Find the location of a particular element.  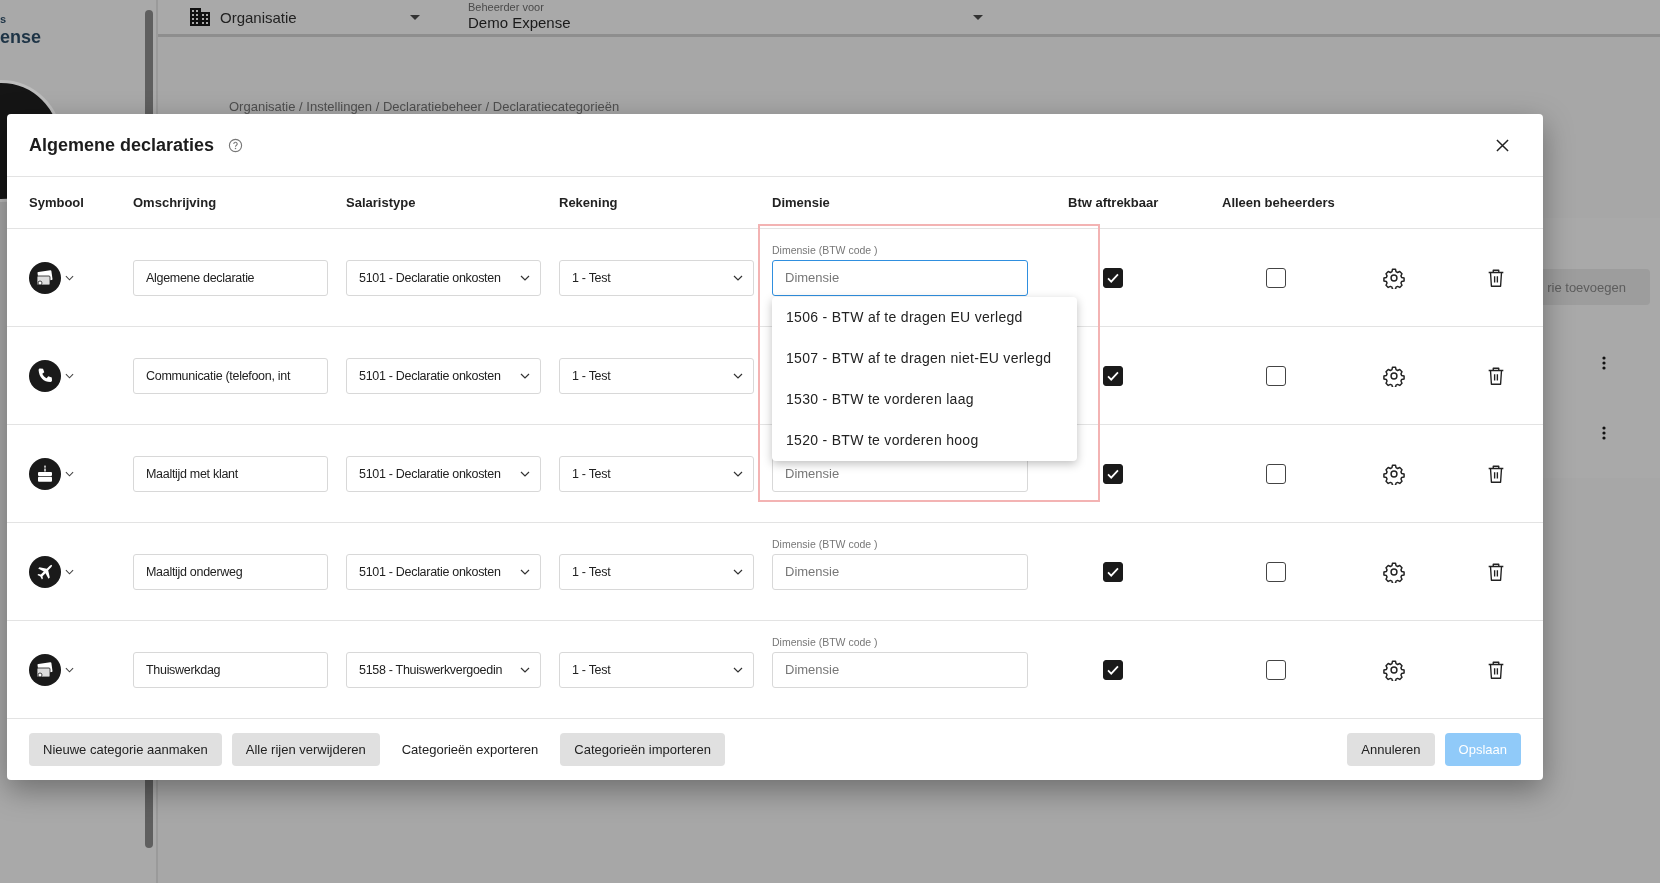

admin-select: Beheerder voor Demo Expense is located at coordinates (725, 17).